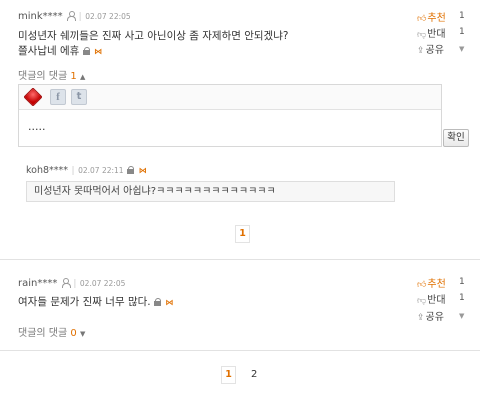  What do you see at coordinates (40, 16) in the screenshot?
I see `comment-user: mink****` at bounding box center [40, 16].